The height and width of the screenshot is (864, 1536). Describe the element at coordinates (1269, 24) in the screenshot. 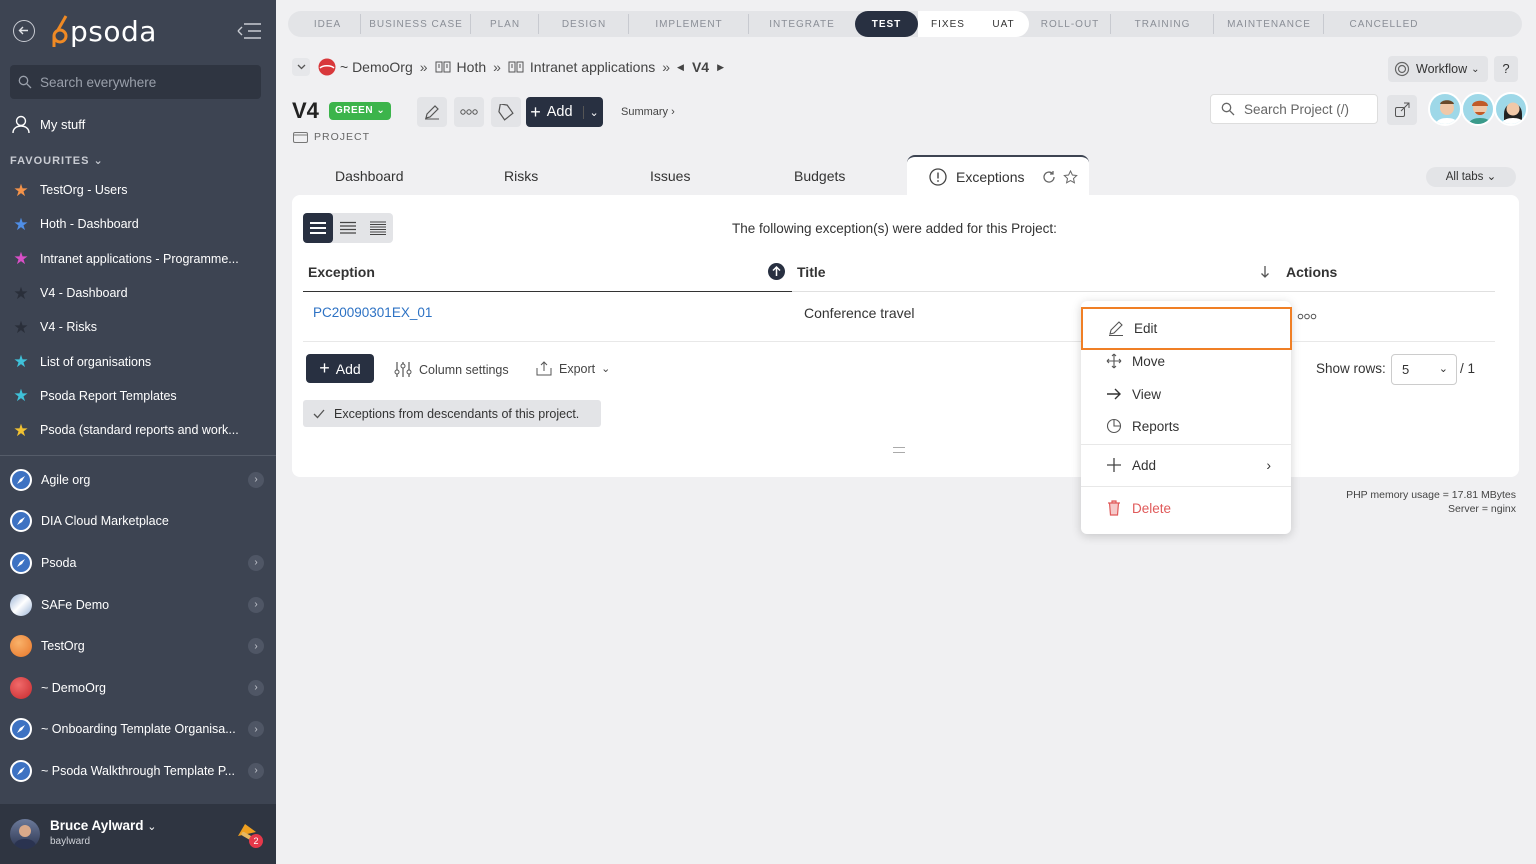

I see `stage-maintenance: MAINTENANCE` at that location.